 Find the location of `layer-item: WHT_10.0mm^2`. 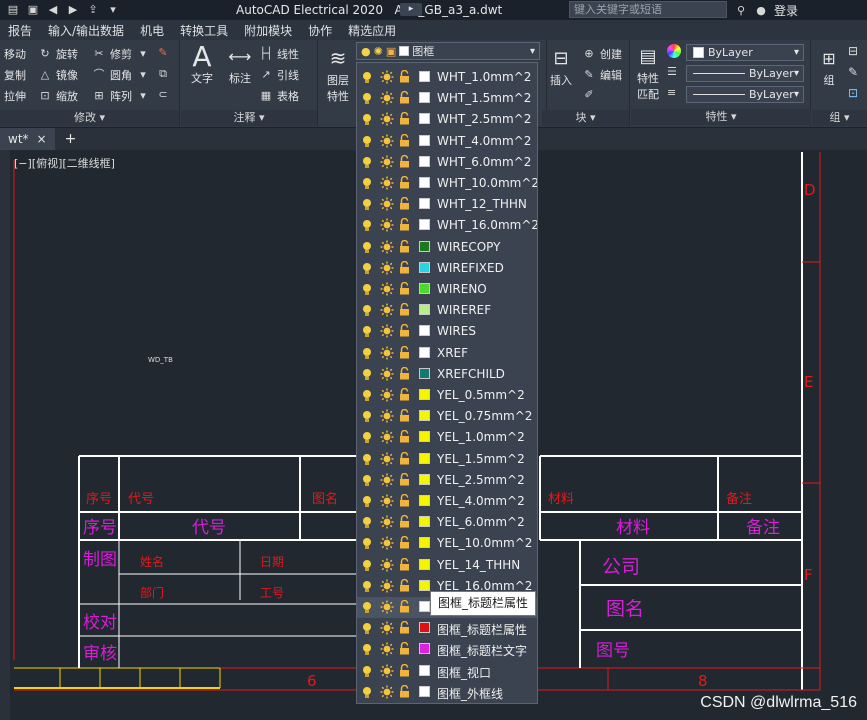

layer-item: WHT_10.0mm^2 is located at coordinates (447, 183).